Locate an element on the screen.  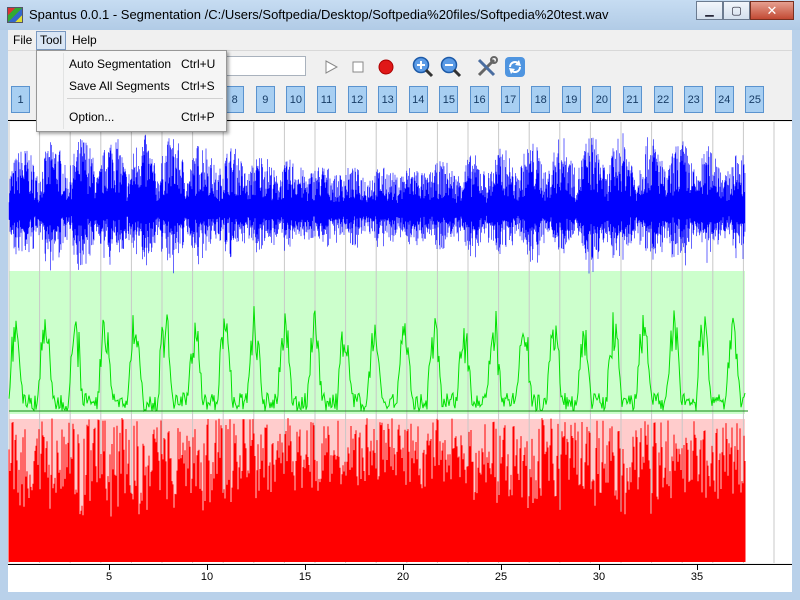
segment-button: 8 is located at coordinates (235, 99).